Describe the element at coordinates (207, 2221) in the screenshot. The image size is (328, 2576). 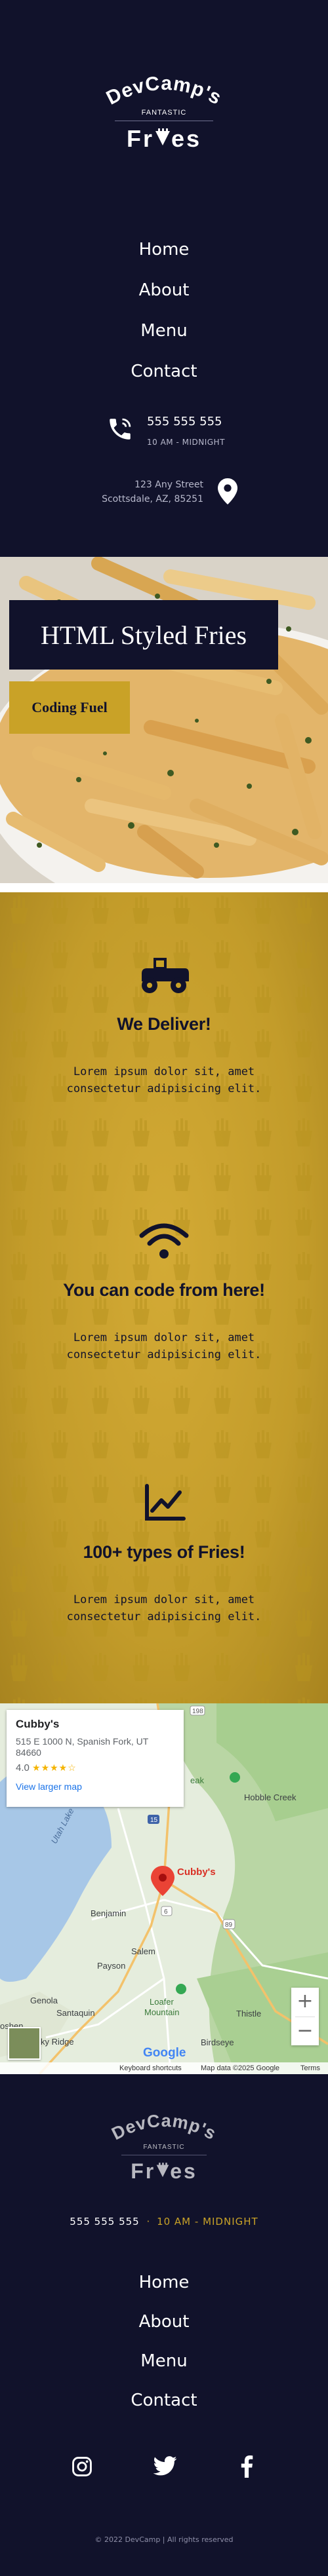
I see `footer-hours: 10 AM - MIDNIGHT` at that location.